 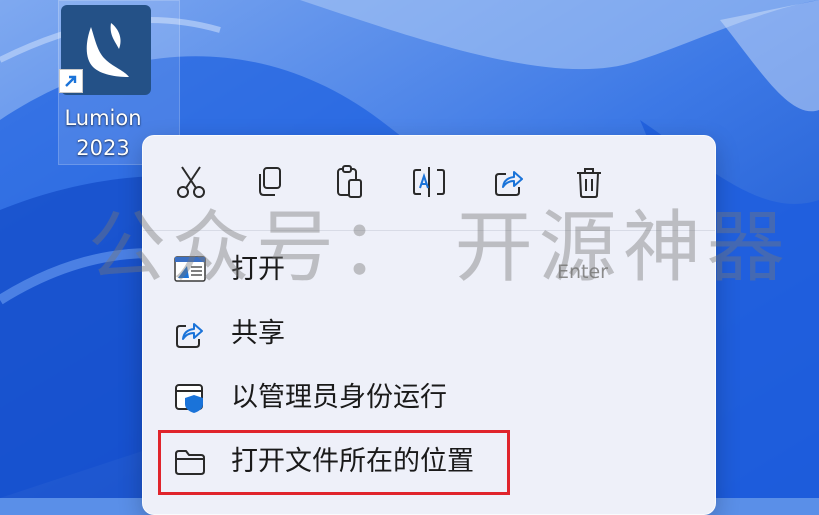 I want to click on scissors-icon, so click(x=191, y=184).